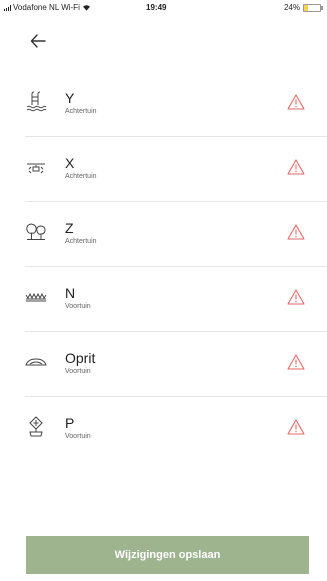 This screenshot has width=327, height=581. Describe the element at coordinates (80, 358) in the screenshot. I see `item-title: Oprit` at that location.